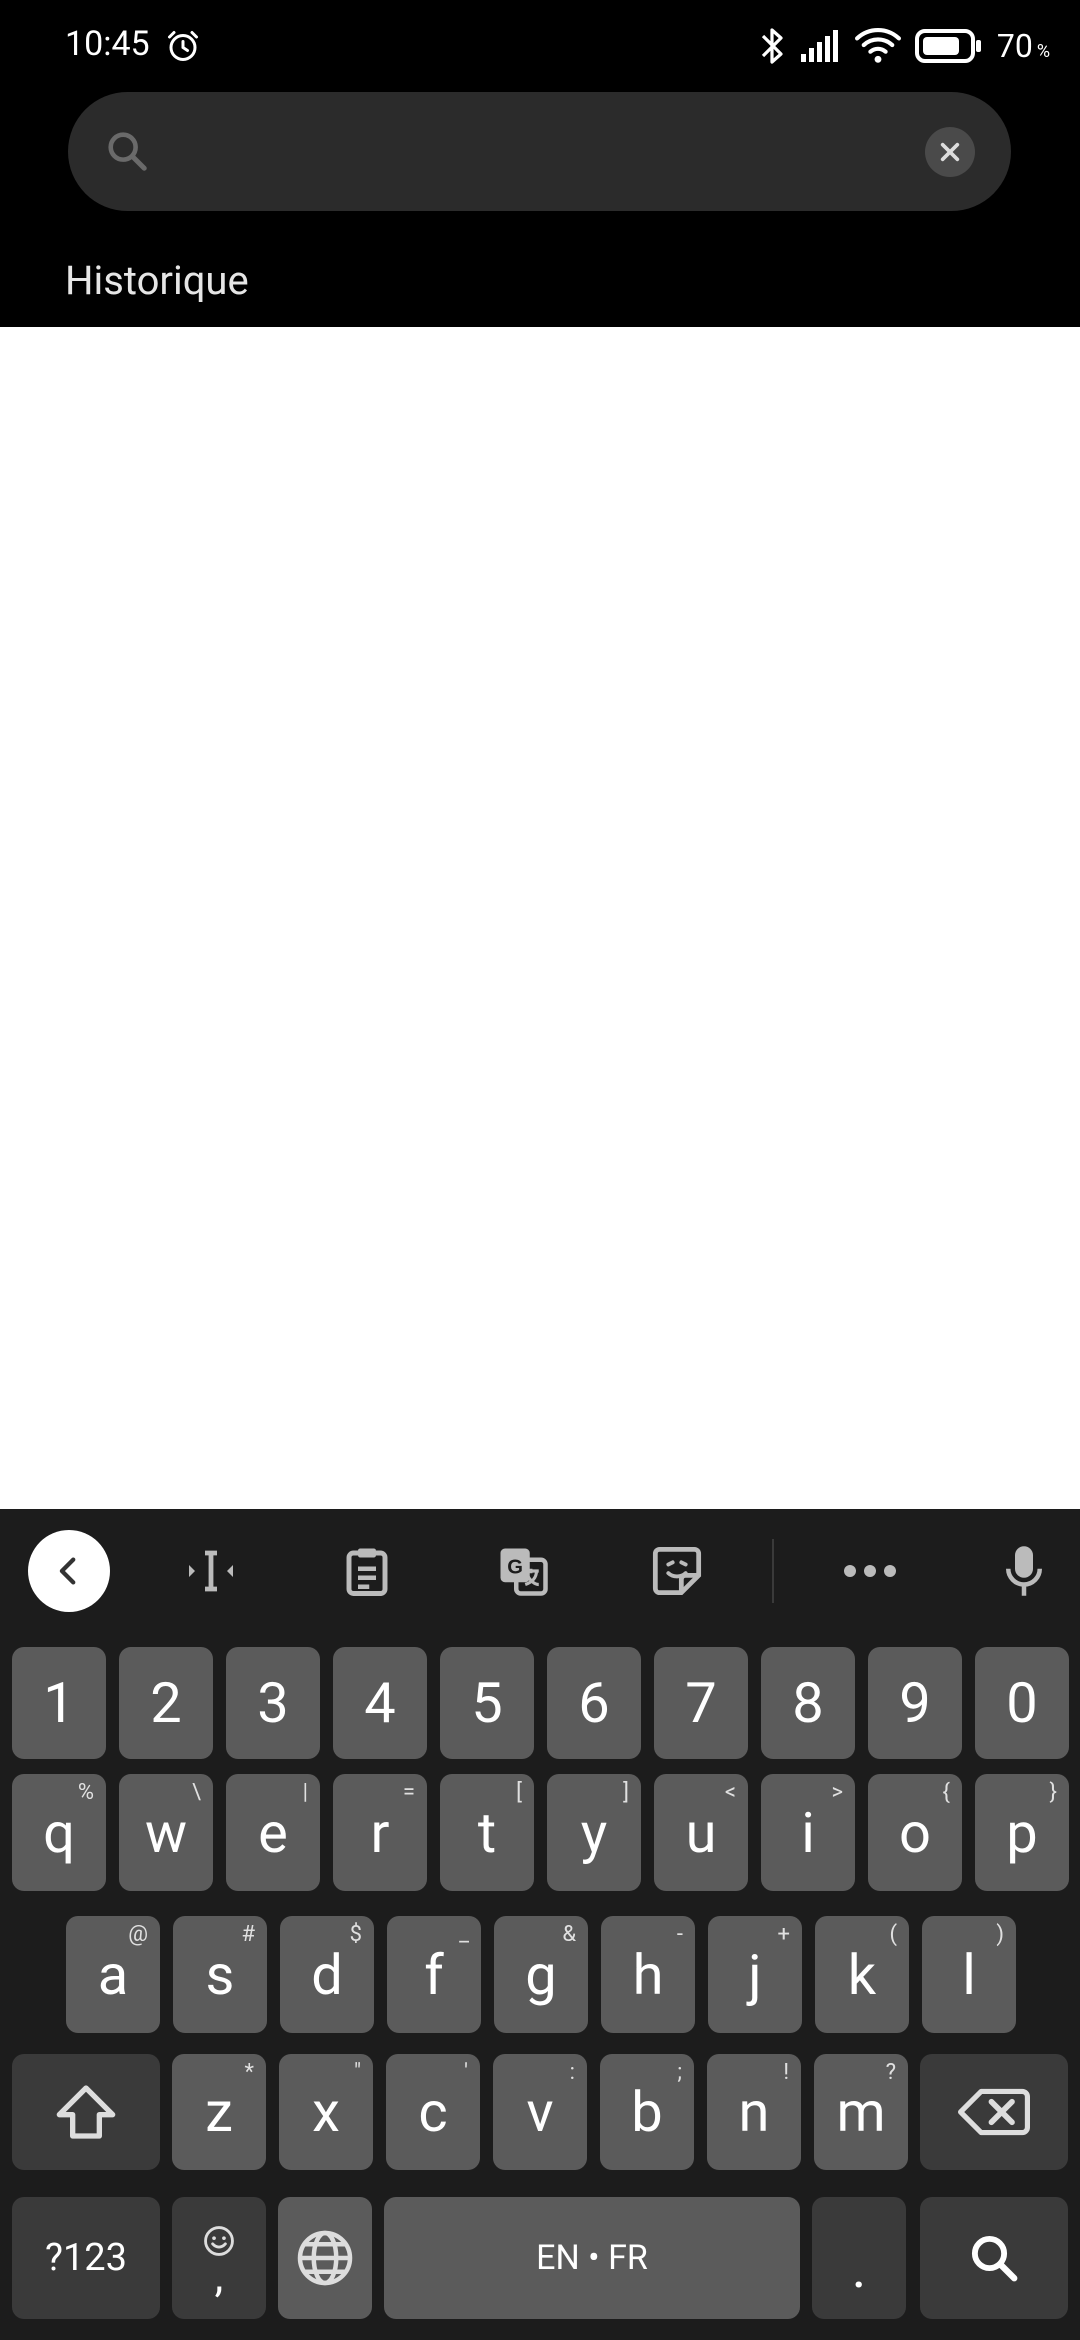 This screenshot has width=1080, height=2340. I want to click on period-key: ., so click(859, 2258).